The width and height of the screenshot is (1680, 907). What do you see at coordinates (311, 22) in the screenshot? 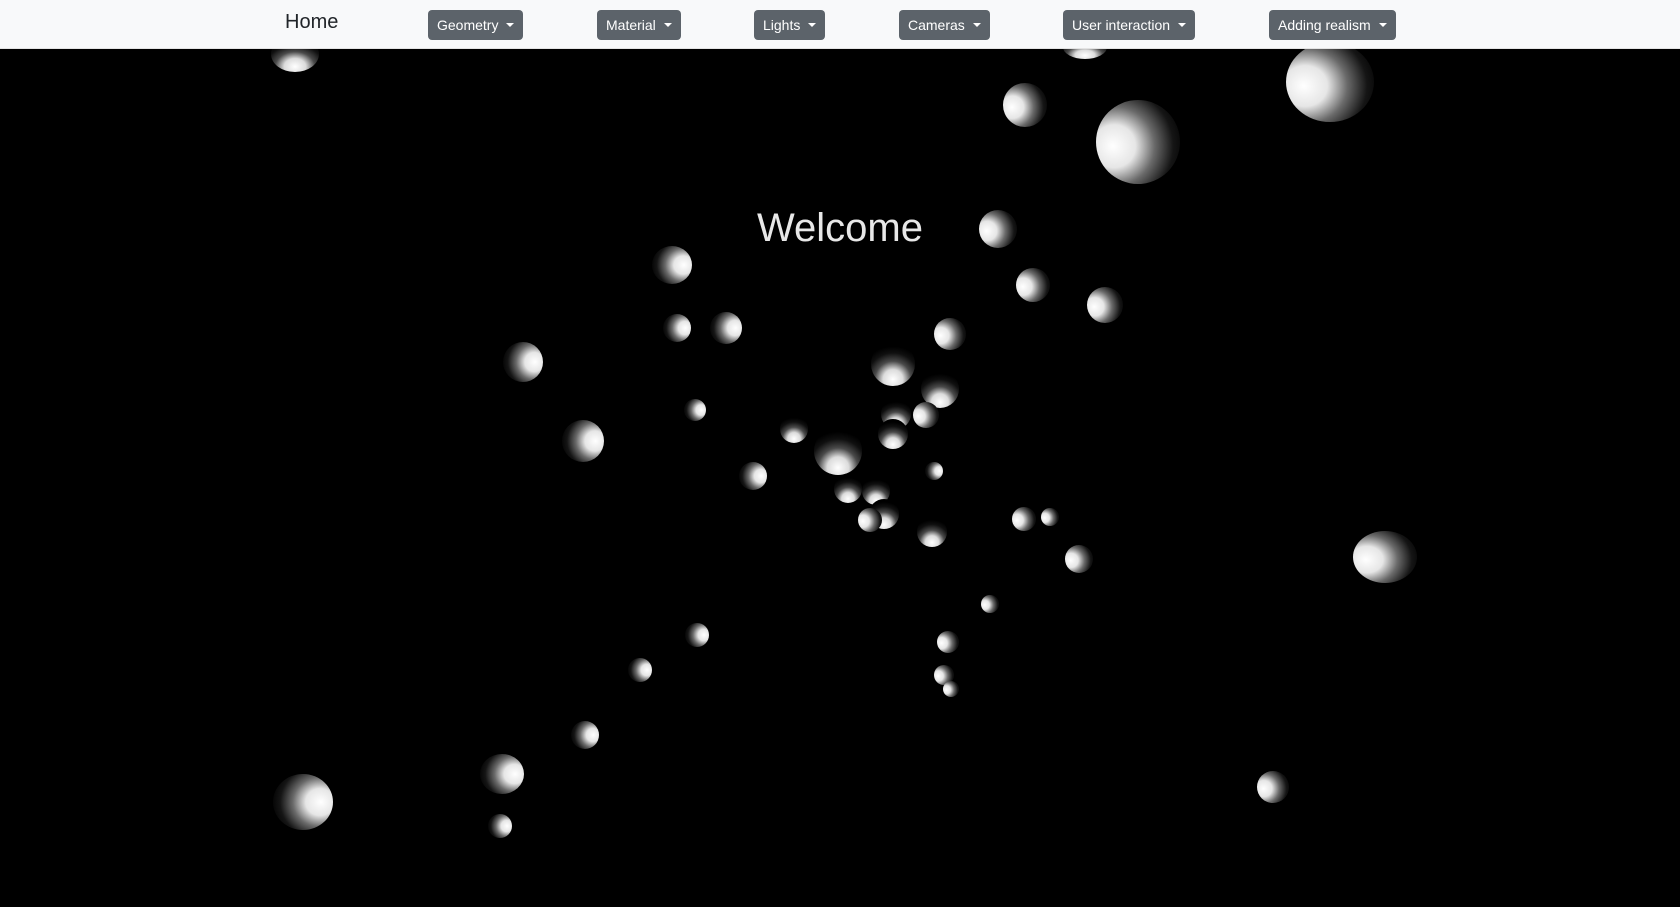
I see `home-link: Home` at bounding box center [311, 22].